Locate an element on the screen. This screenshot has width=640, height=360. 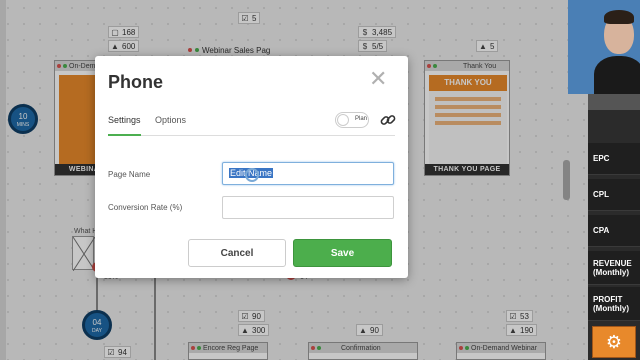
link-icon is located at coordinates (388, 120).